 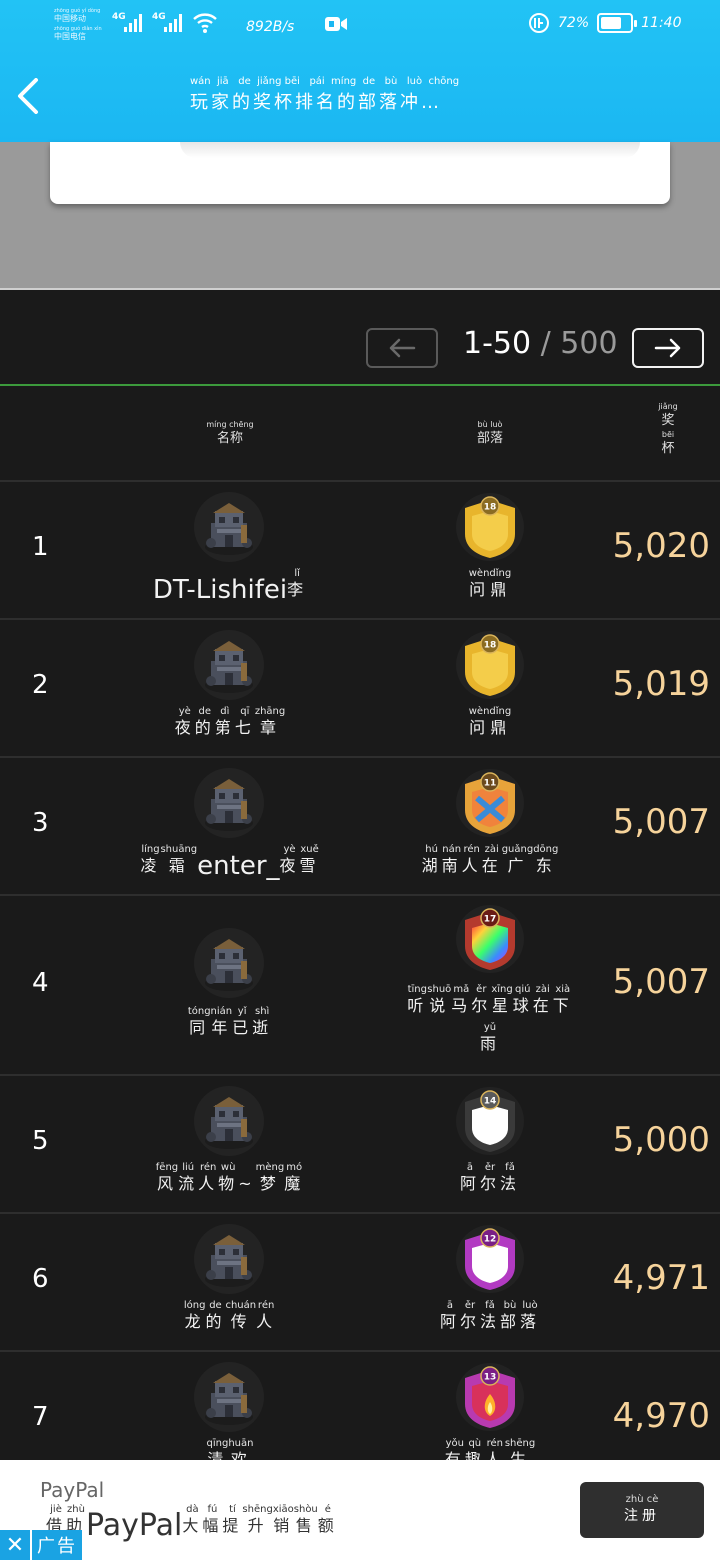 I want to click on pinyin: zhāng, so click(x=270, y=711).